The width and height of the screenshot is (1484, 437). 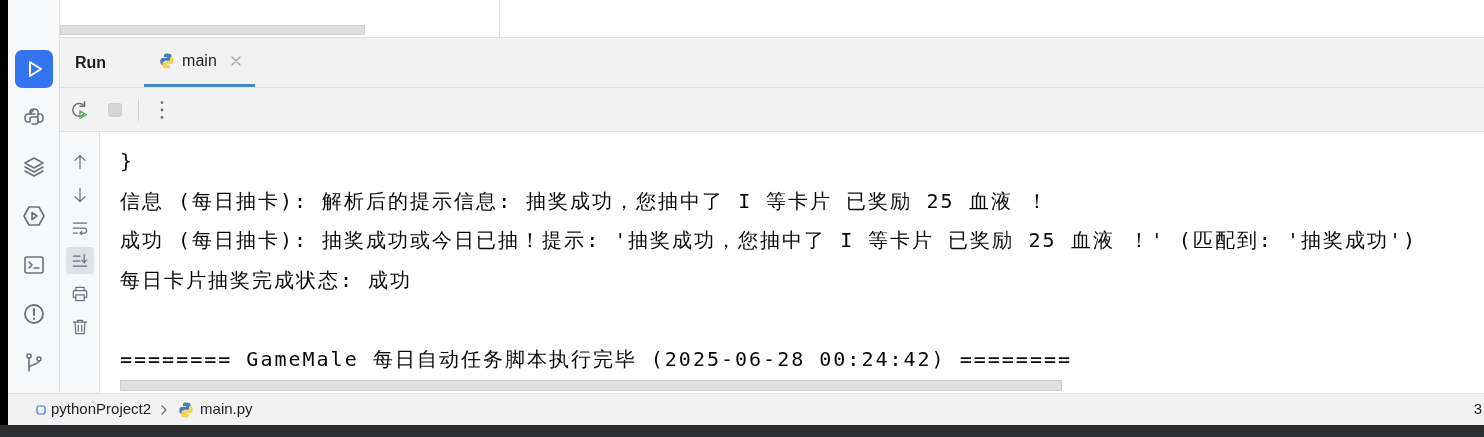 What do you see at coordinates (215, 409) in the screenshot?
I see `breadcrumb: main.py` at bounding box center [215, 409].